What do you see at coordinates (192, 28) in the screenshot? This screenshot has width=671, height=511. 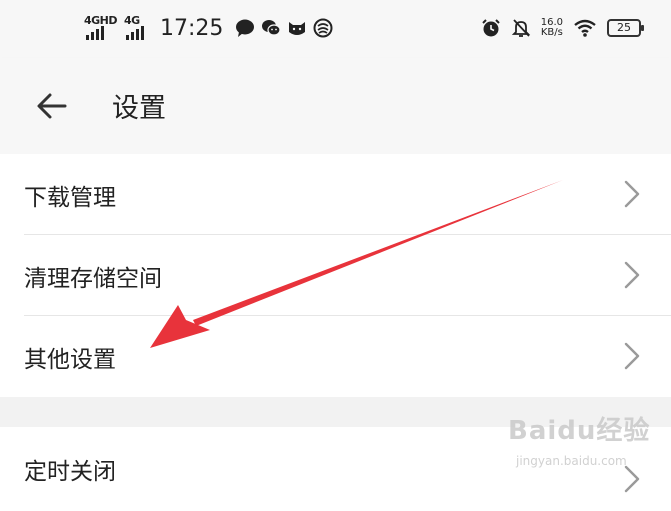 I see `status-time: 17:25` at bounding box center [192, 28].